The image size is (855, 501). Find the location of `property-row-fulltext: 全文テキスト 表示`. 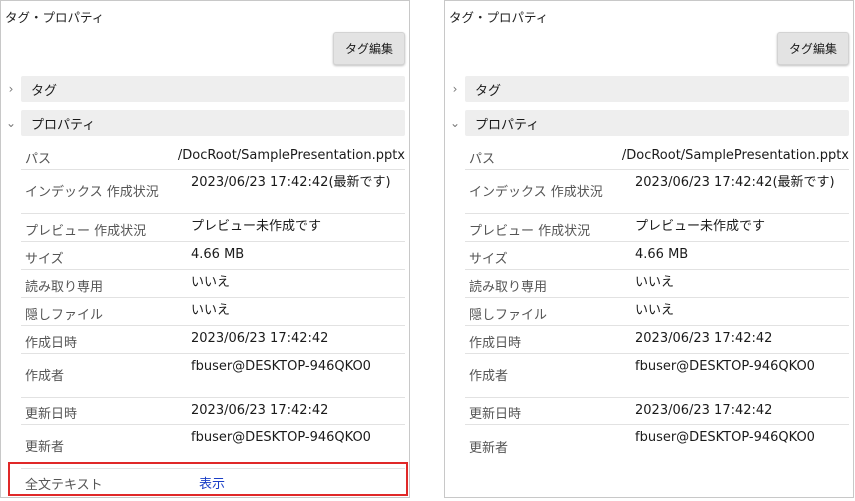

property-row-fulltext: 全文テキスト 表示 is located at coordinates (213, 484).